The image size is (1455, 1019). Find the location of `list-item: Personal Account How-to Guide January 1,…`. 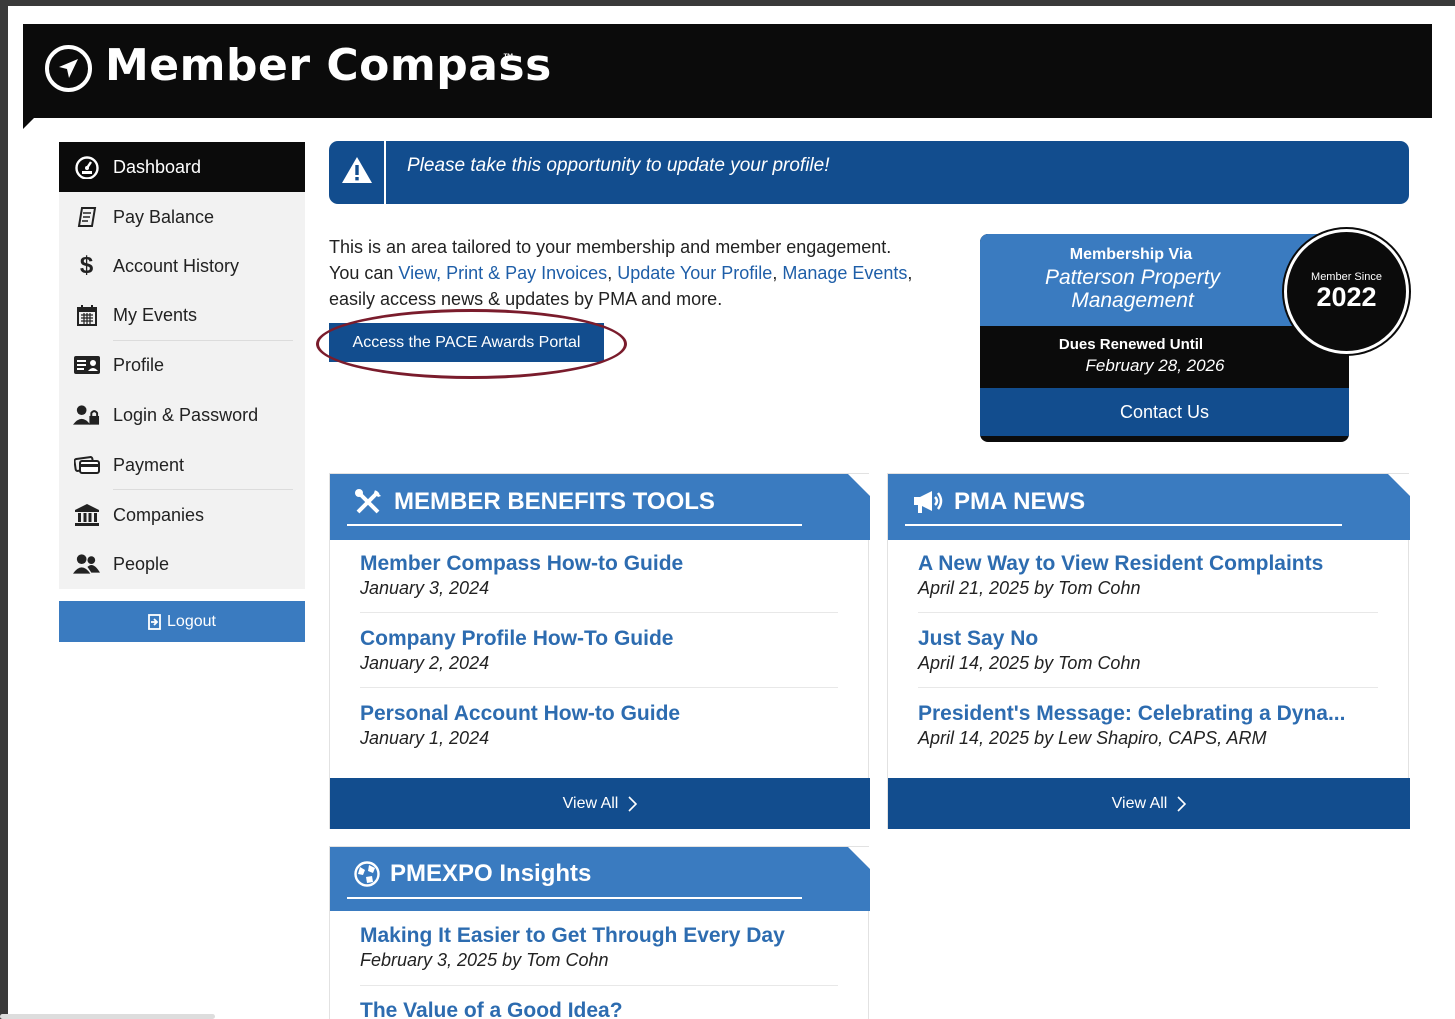

list-item: Personal Account How-to Guide January 1,… is located at coordinates (520, 725).